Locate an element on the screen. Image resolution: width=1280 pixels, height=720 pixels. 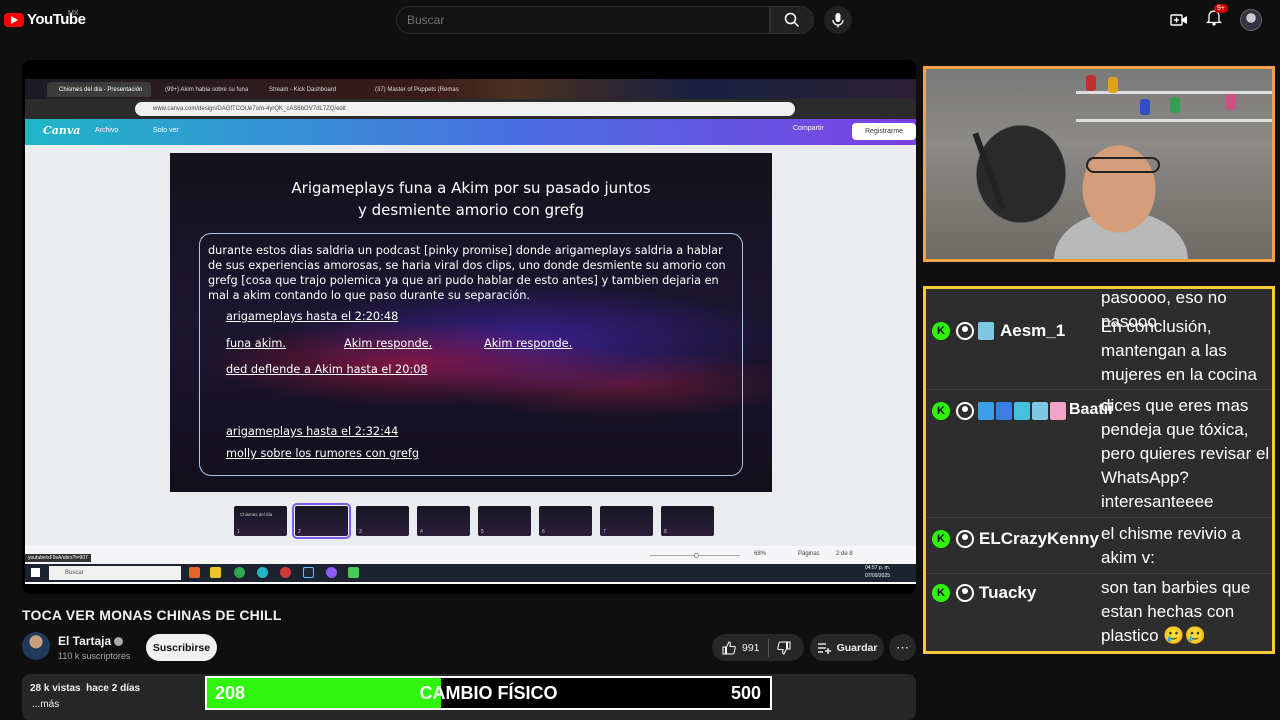
canva-menu-archivo: Archivo is located at coordinates (107, 130).